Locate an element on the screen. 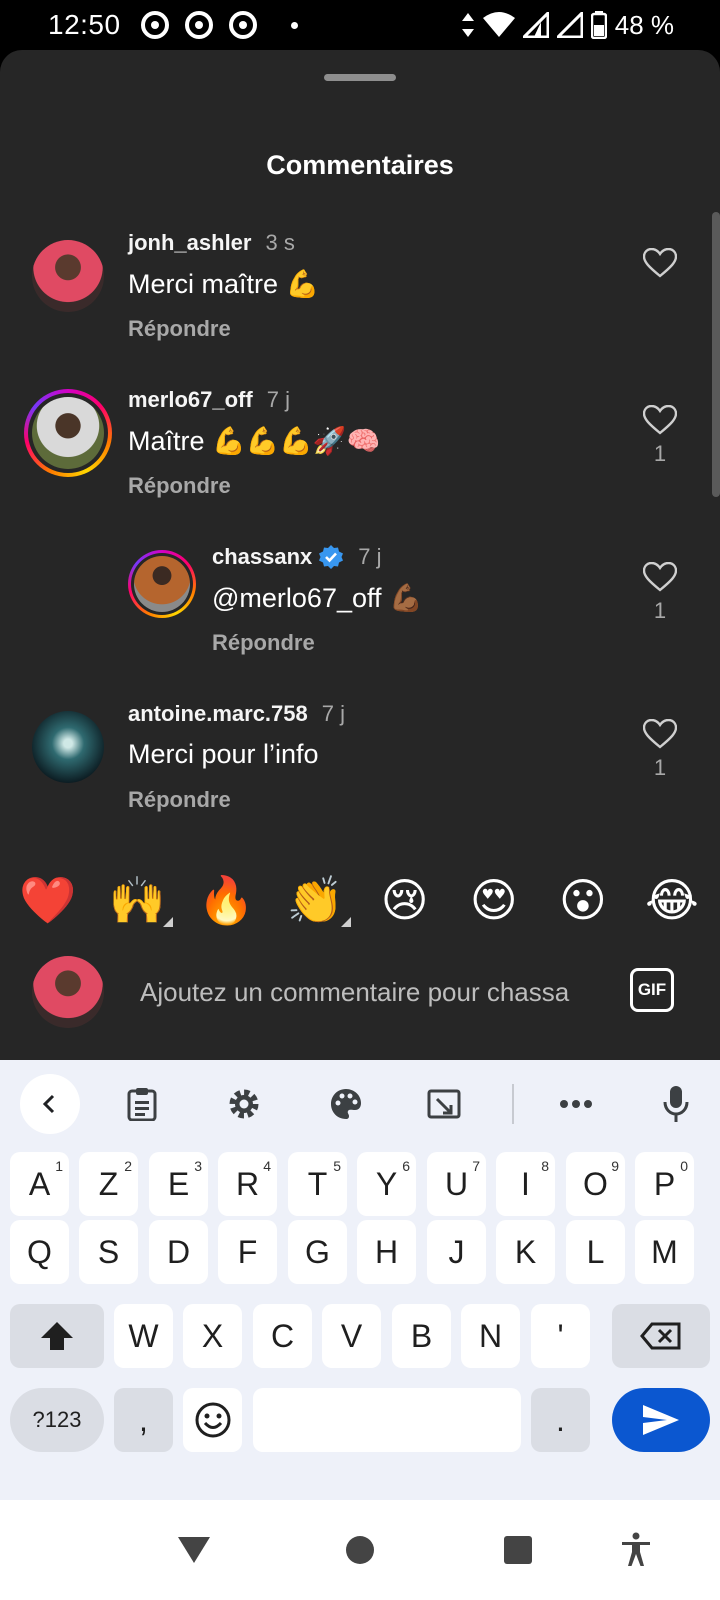 This screenshot has height=1600, width=720. key-t: T5 is located at coordinates (317, 1184).